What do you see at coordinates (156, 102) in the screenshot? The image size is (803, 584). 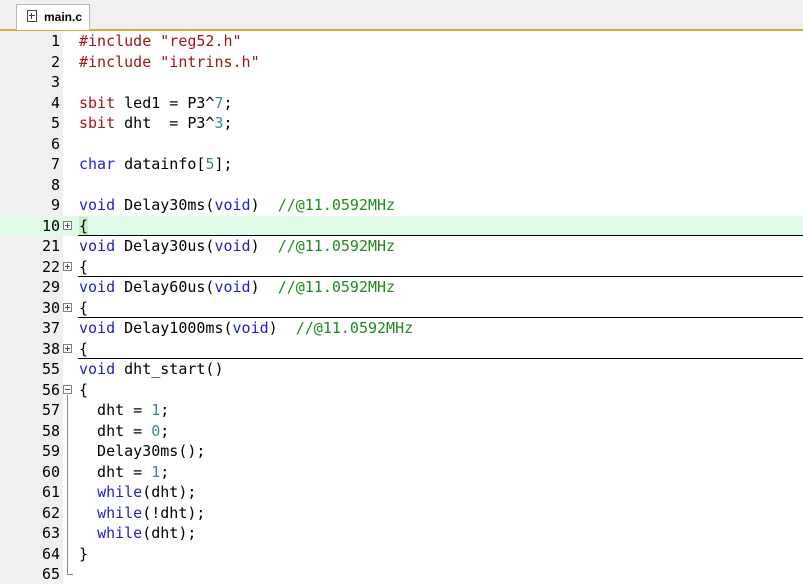 I see `code-text: sbit led1 = P3^7;` at bounding box center [156, 102].